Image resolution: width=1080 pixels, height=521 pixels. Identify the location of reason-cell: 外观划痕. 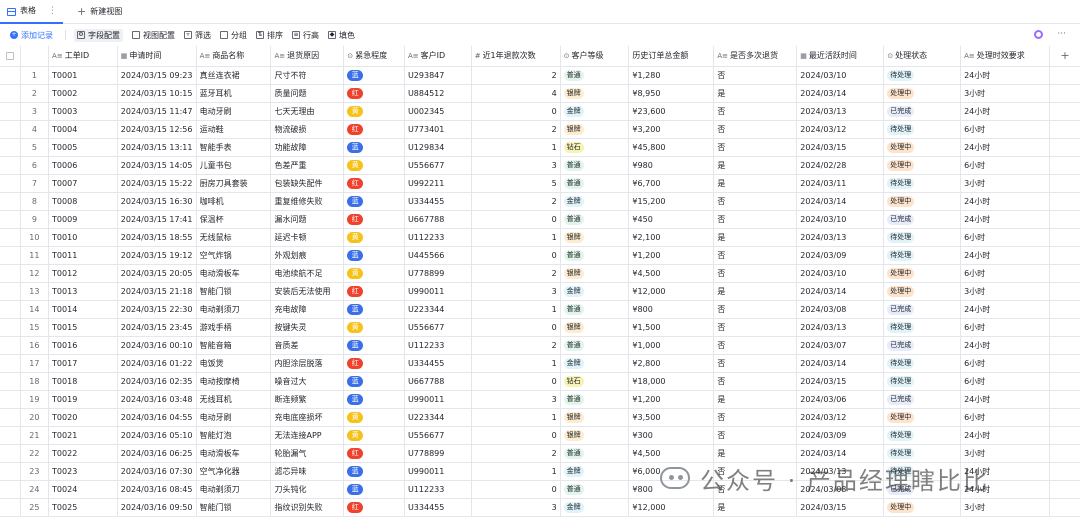
(307, 255).